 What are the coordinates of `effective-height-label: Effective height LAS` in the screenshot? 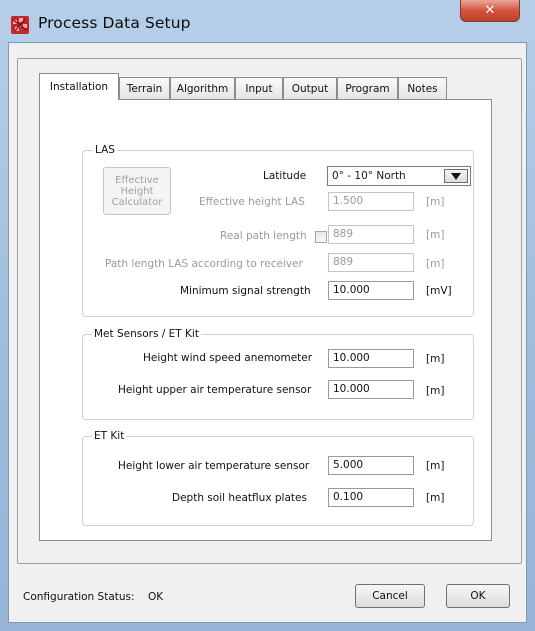 It's located at (252, 202).